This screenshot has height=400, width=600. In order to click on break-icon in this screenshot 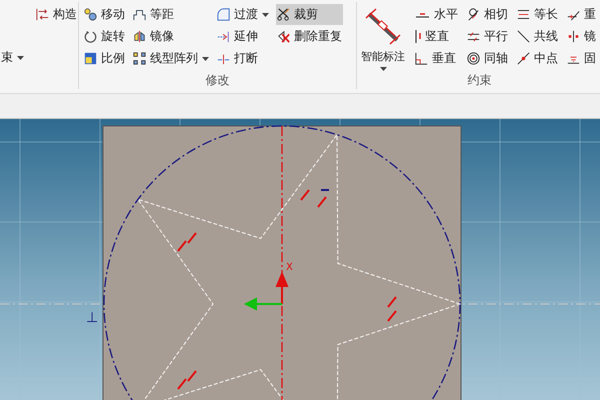, I will do `click(223, 58)`.